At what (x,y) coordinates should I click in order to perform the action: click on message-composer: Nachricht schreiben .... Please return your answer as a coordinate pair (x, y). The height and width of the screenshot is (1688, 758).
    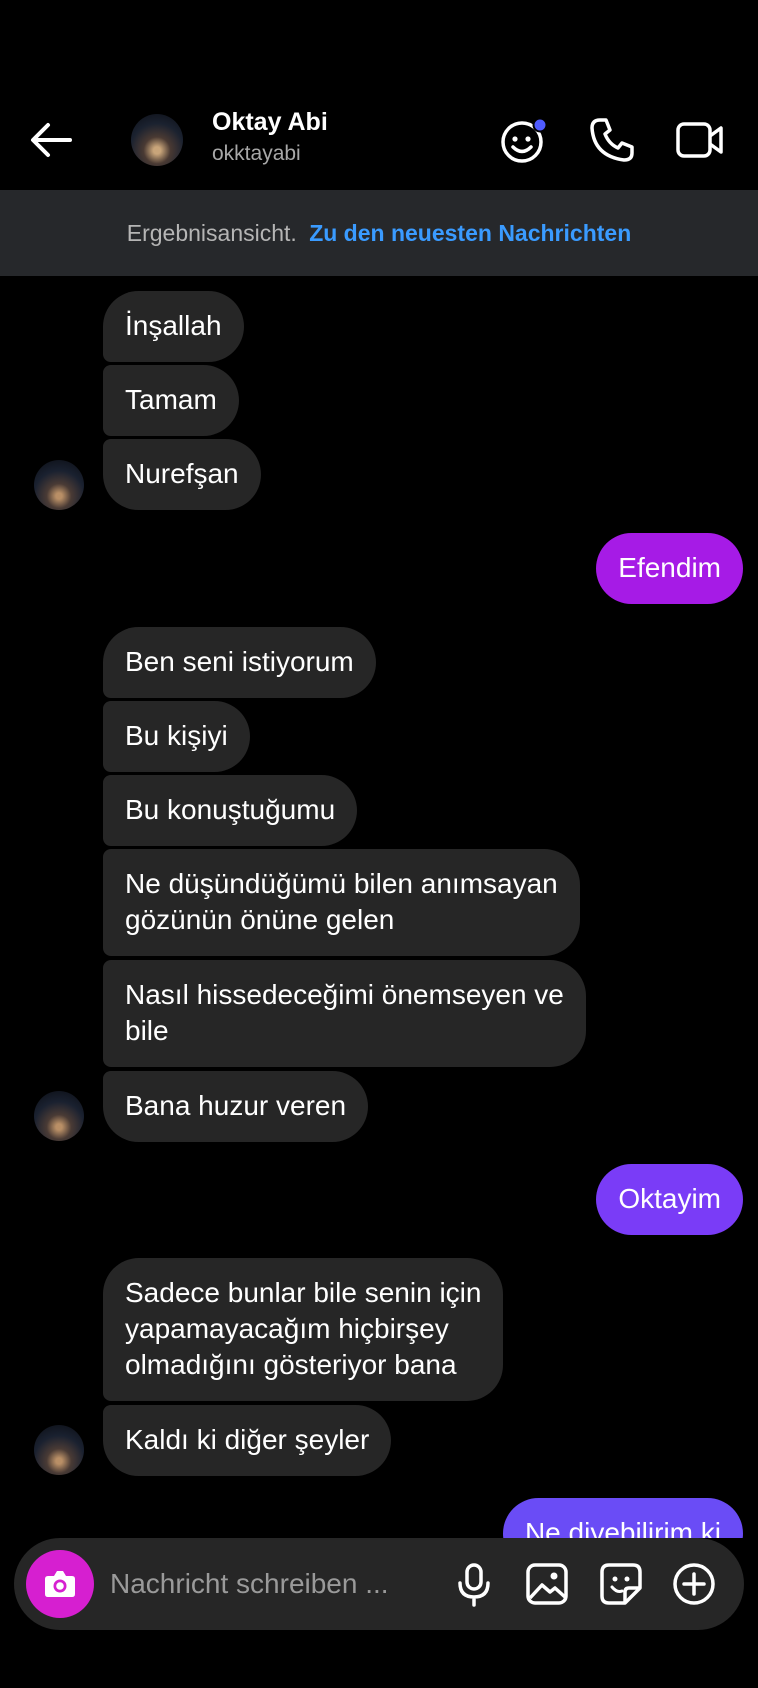
    Looking at the image, I should click on (379, 1584).